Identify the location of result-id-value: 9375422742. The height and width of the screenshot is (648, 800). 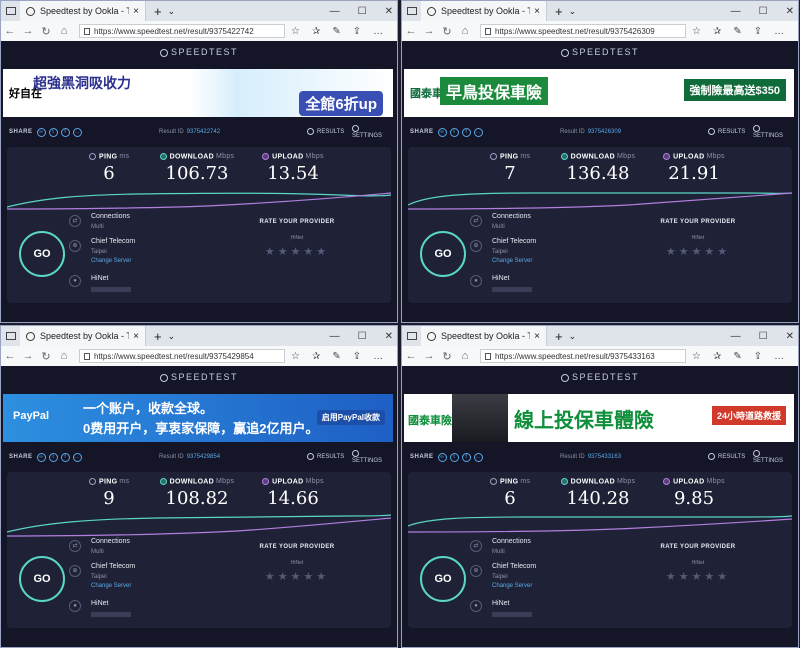
(203, 132).